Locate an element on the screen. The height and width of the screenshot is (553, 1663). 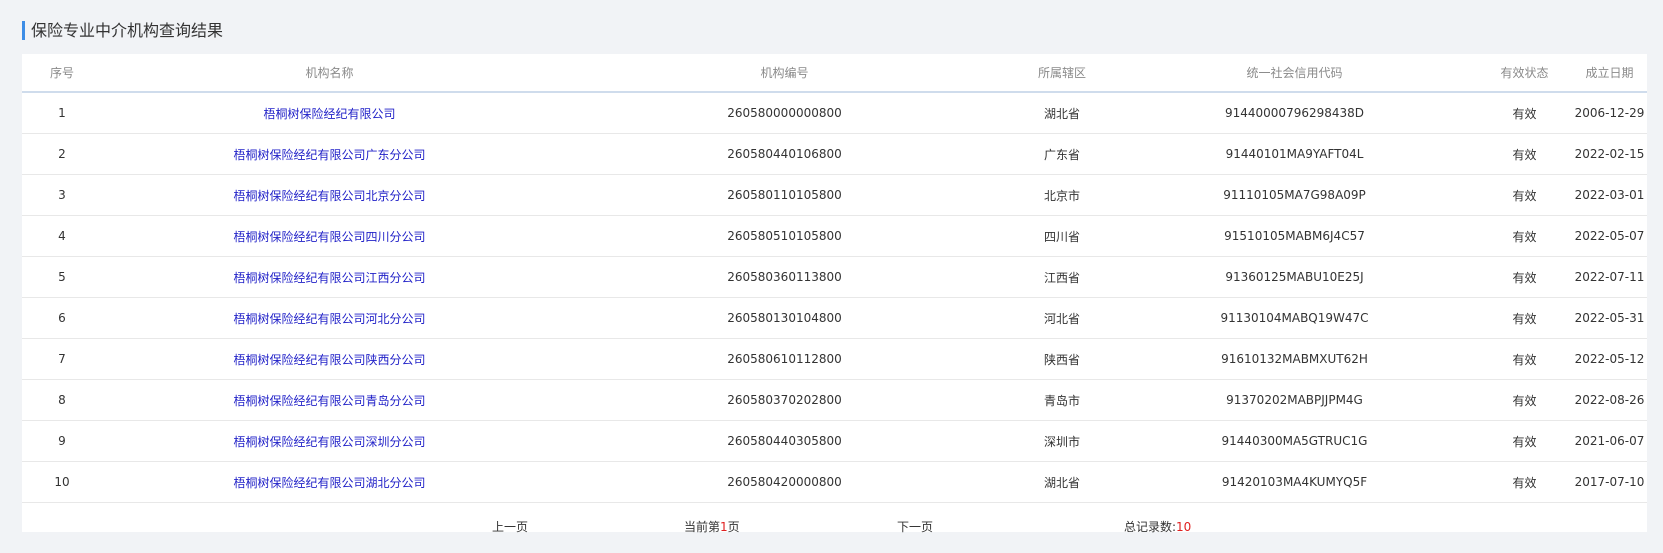
credit-code: 91440300MA5GTRUC1G is located at coordinates (1294, 441).